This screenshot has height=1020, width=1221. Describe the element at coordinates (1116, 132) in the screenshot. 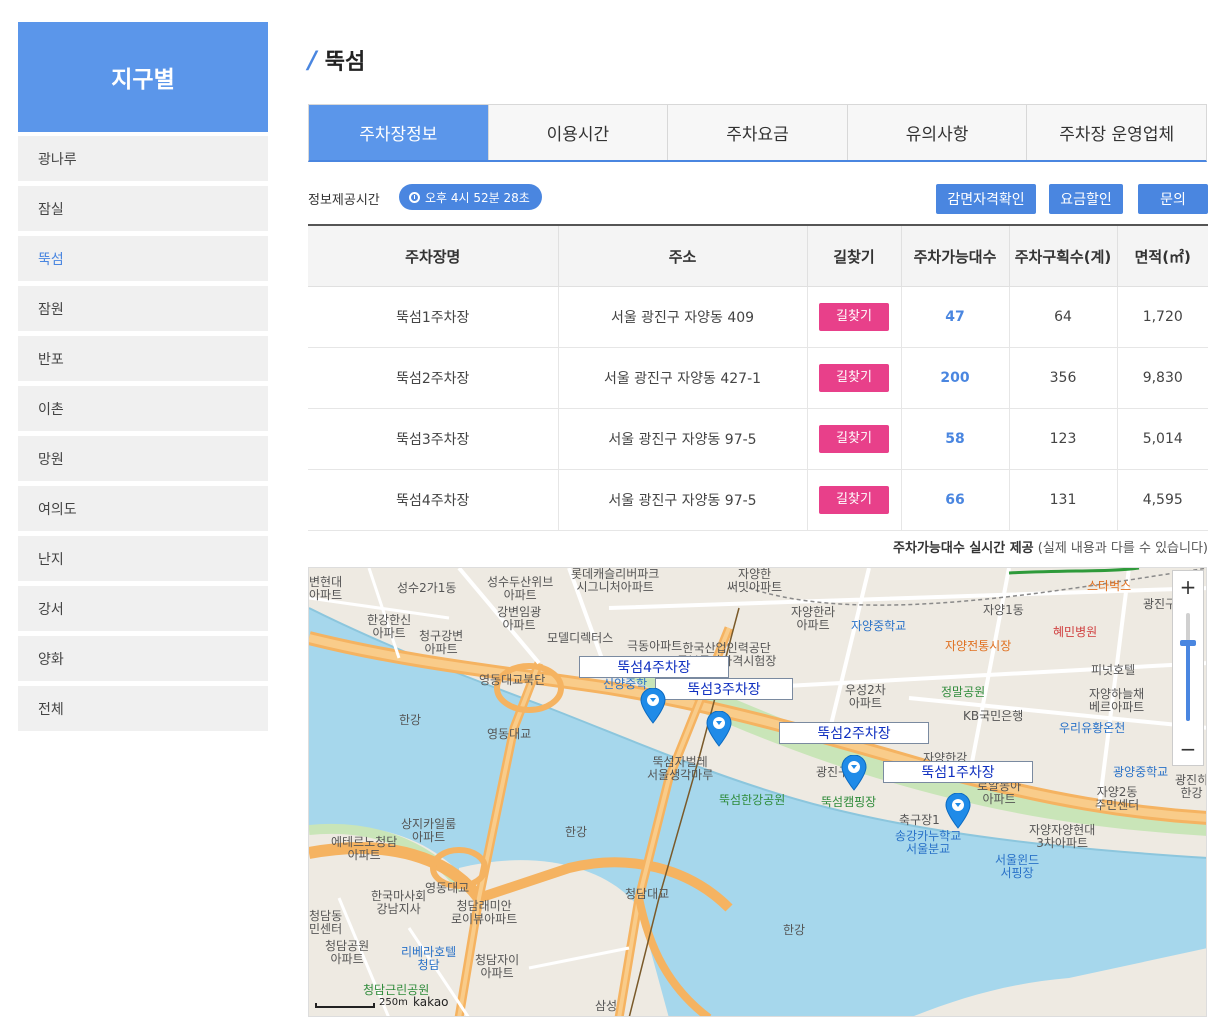

I see `tab-4: 주차장 운영업체` at that location.